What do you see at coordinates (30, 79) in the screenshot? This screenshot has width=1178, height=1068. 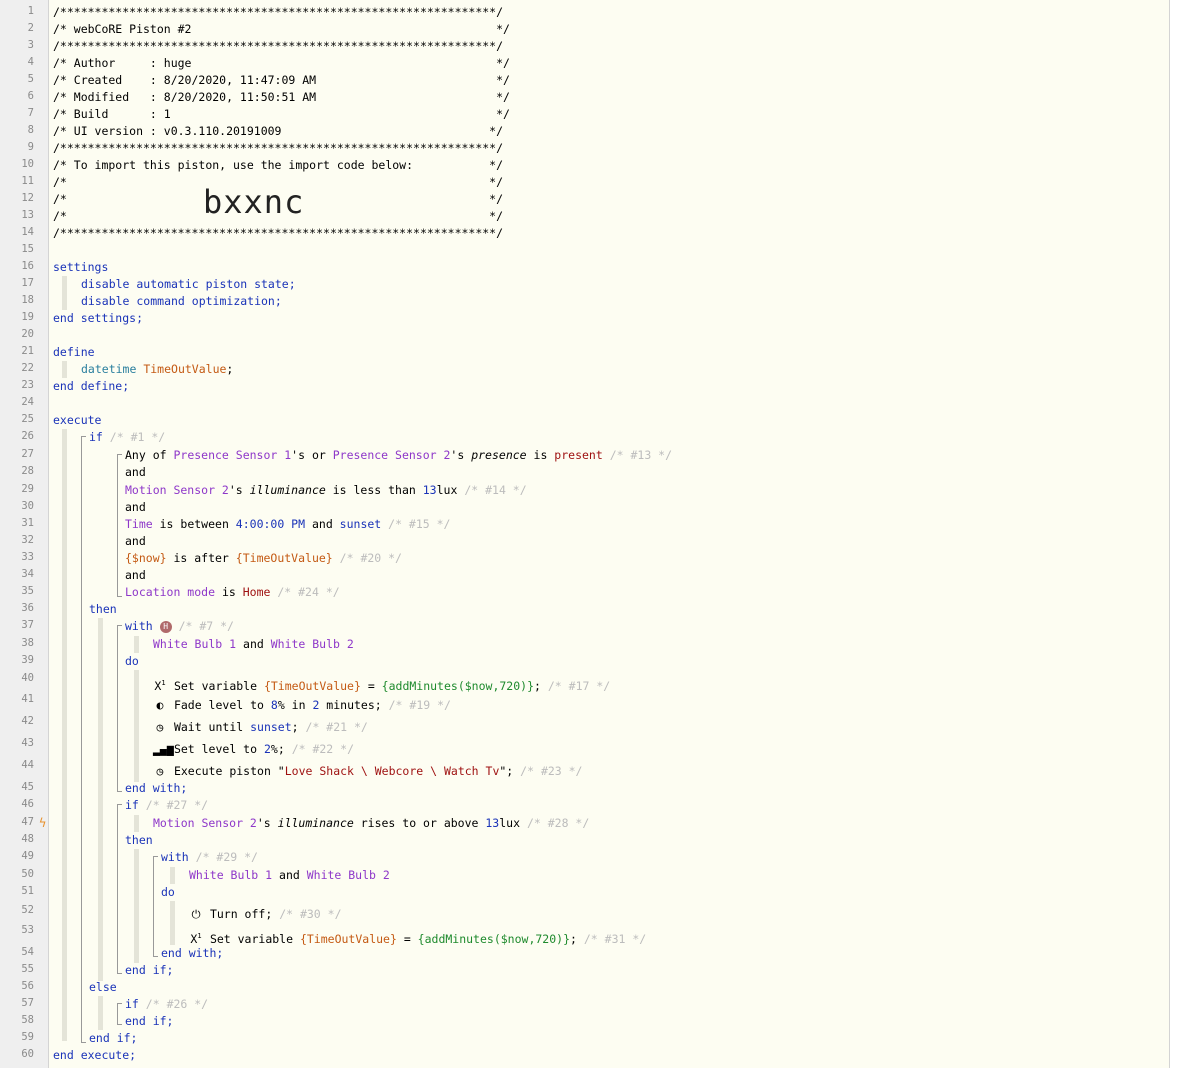 I see `line-number: 5` at bounding box center [30, 79].